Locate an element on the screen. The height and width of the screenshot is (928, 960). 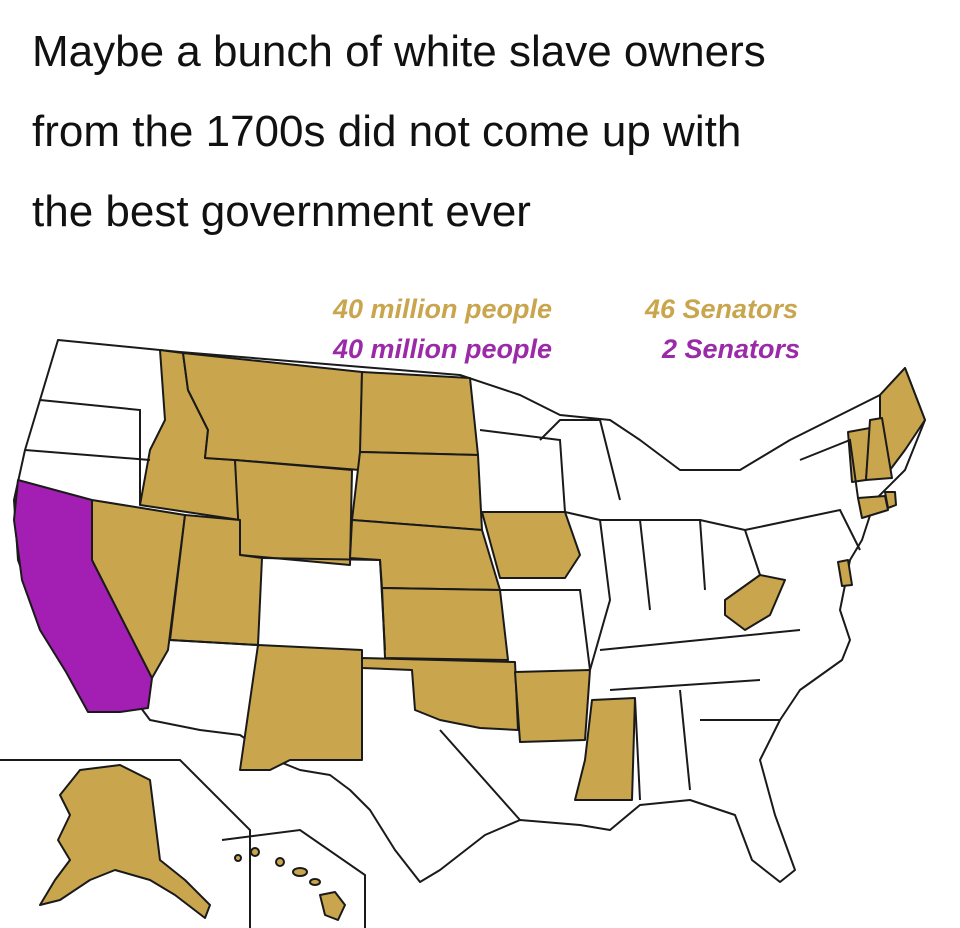
state-montana is located at coordinates (272, 411).